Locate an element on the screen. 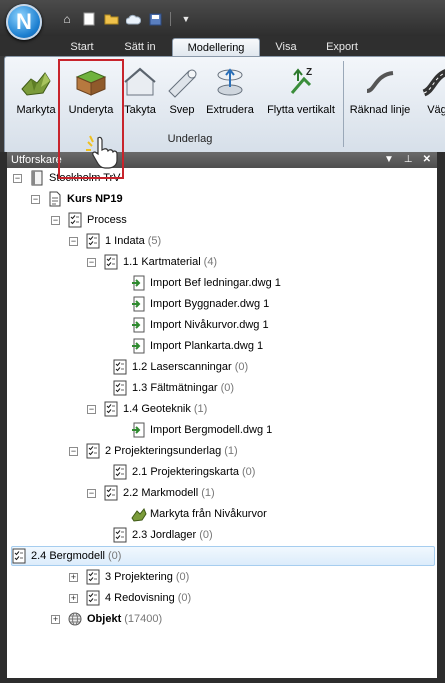  flytta-vertikalt-button: Z Flytta vertikalt is located at coordinates (301, 95).